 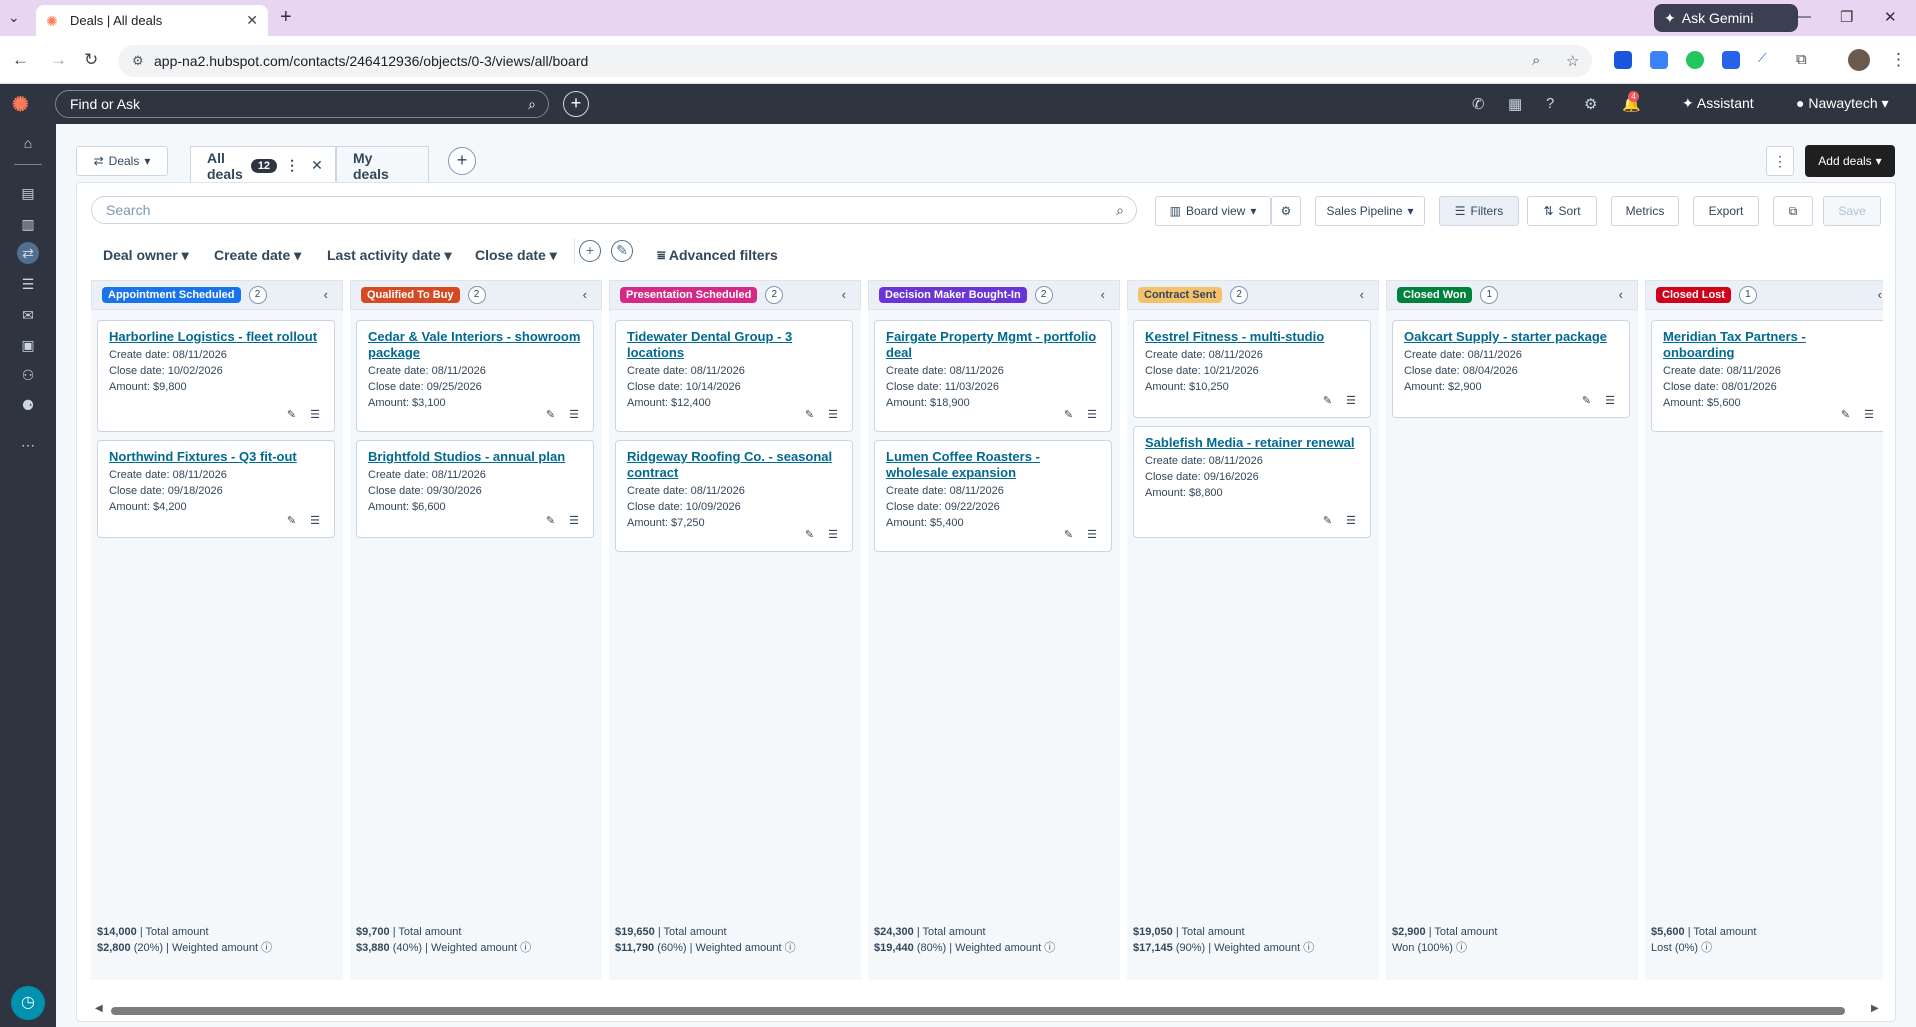 What do you see at coordinates (1859, 60) in the screenshot?
I see `profile-avatar` at bounding box center [1859, 60].